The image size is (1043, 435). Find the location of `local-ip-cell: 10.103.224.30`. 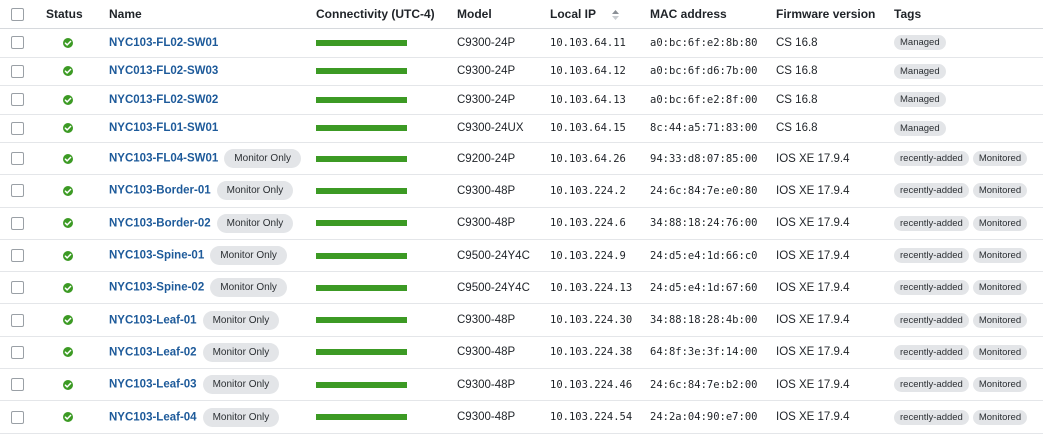

local-ip-cell: 10.103.224.30 is located at coordinates (600, 320).